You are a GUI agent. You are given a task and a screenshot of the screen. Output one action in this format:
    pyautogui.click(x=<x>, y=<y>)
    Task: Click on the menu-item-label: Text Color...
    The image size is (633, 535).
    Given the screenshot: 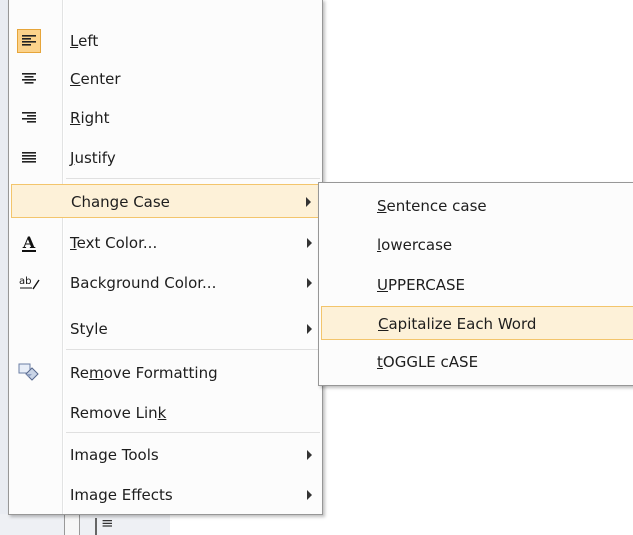 What is the action you would take?
    pyautogui.click(x=114, y=243)
    